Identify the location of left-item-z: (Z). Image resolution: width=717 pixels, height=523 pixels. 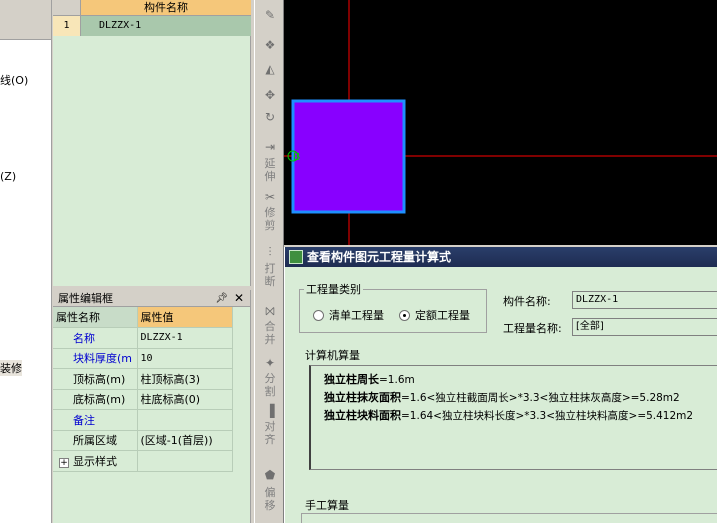
(8, 176).